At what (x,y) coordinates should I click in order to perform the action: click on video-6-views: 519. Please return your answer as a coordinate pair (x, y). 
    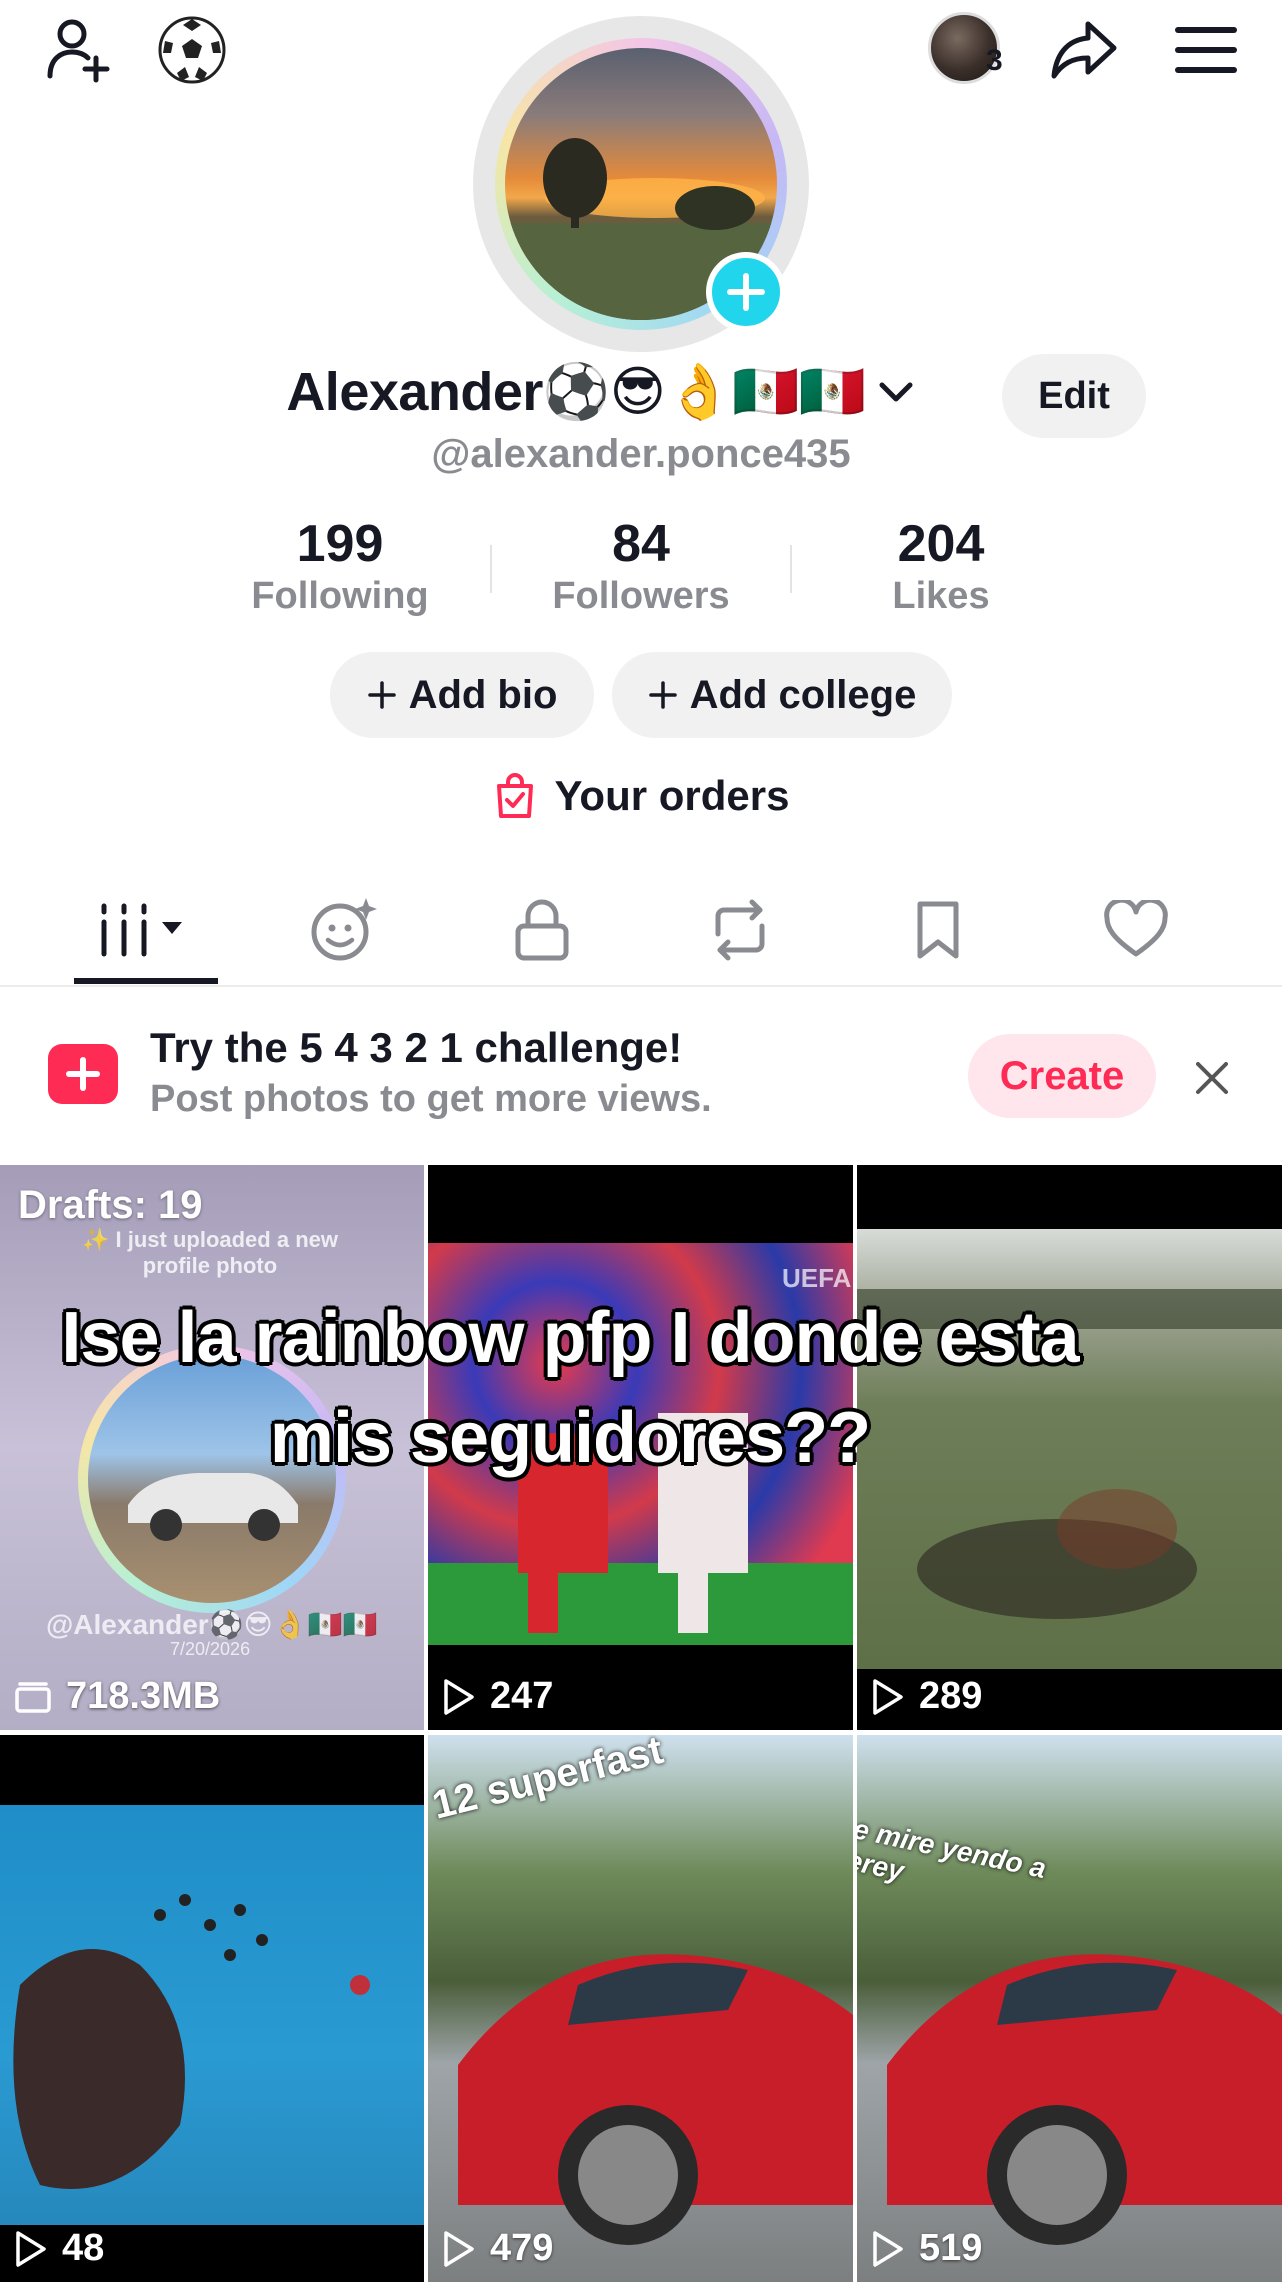
    Looking at the image, I should click on (951, 2248).